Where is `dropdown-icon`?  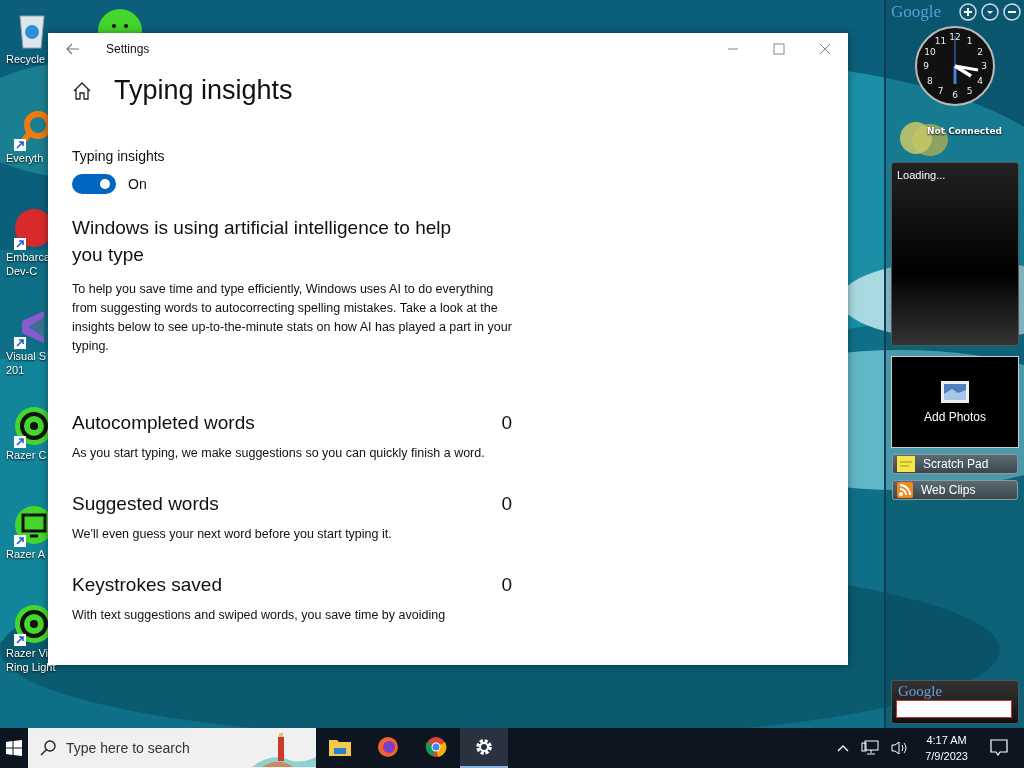 dropdown-icon is located at coordinates (990, 12).